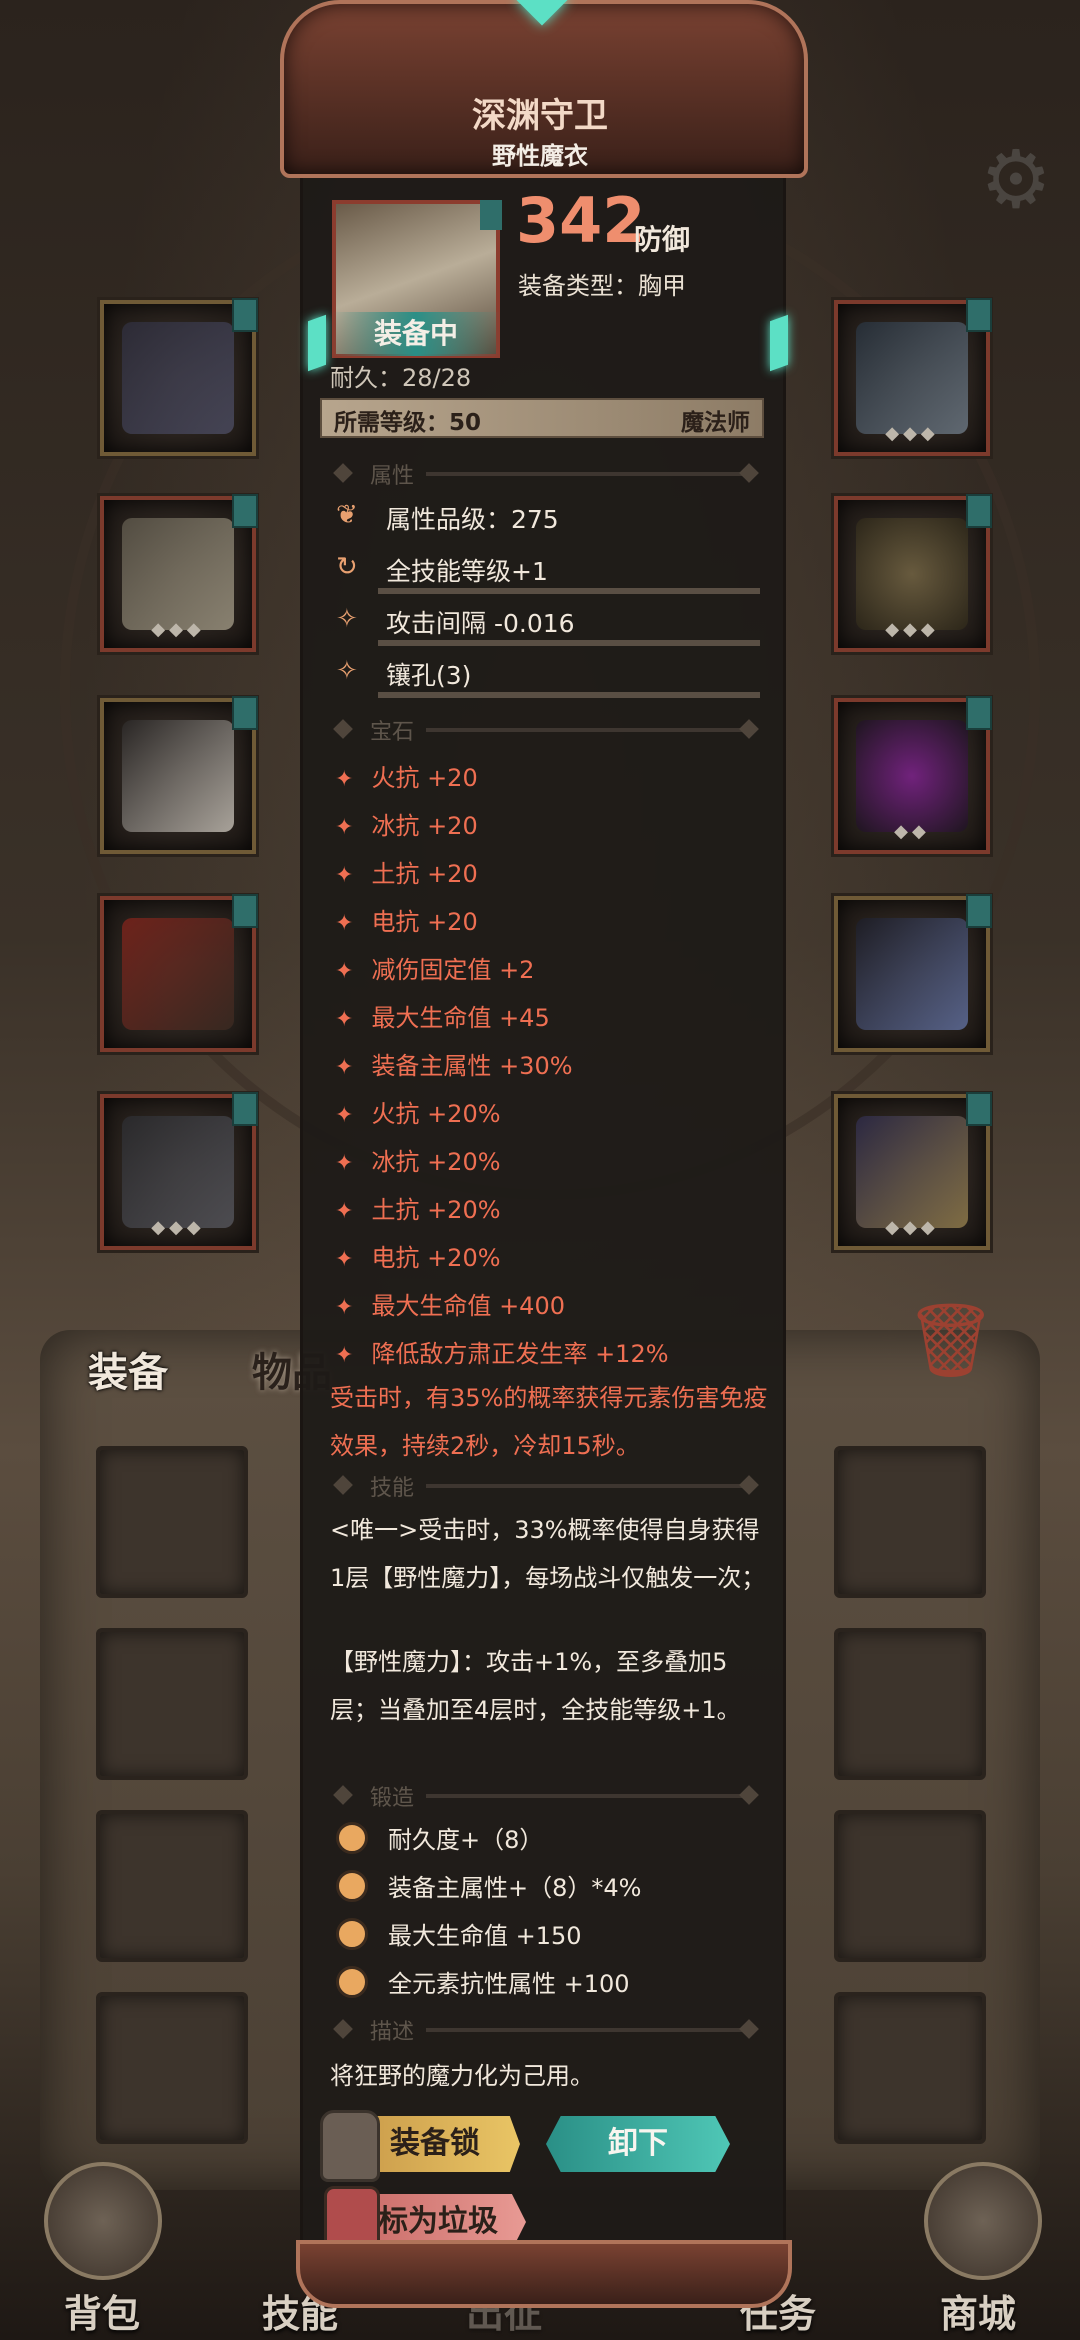 Image resolution: width=1080 pixels, height=2340 pixels. Describe the element at coordinates (1016, 180) in the screenshot. I see `settings-gear-icon: ⚙` at that location.